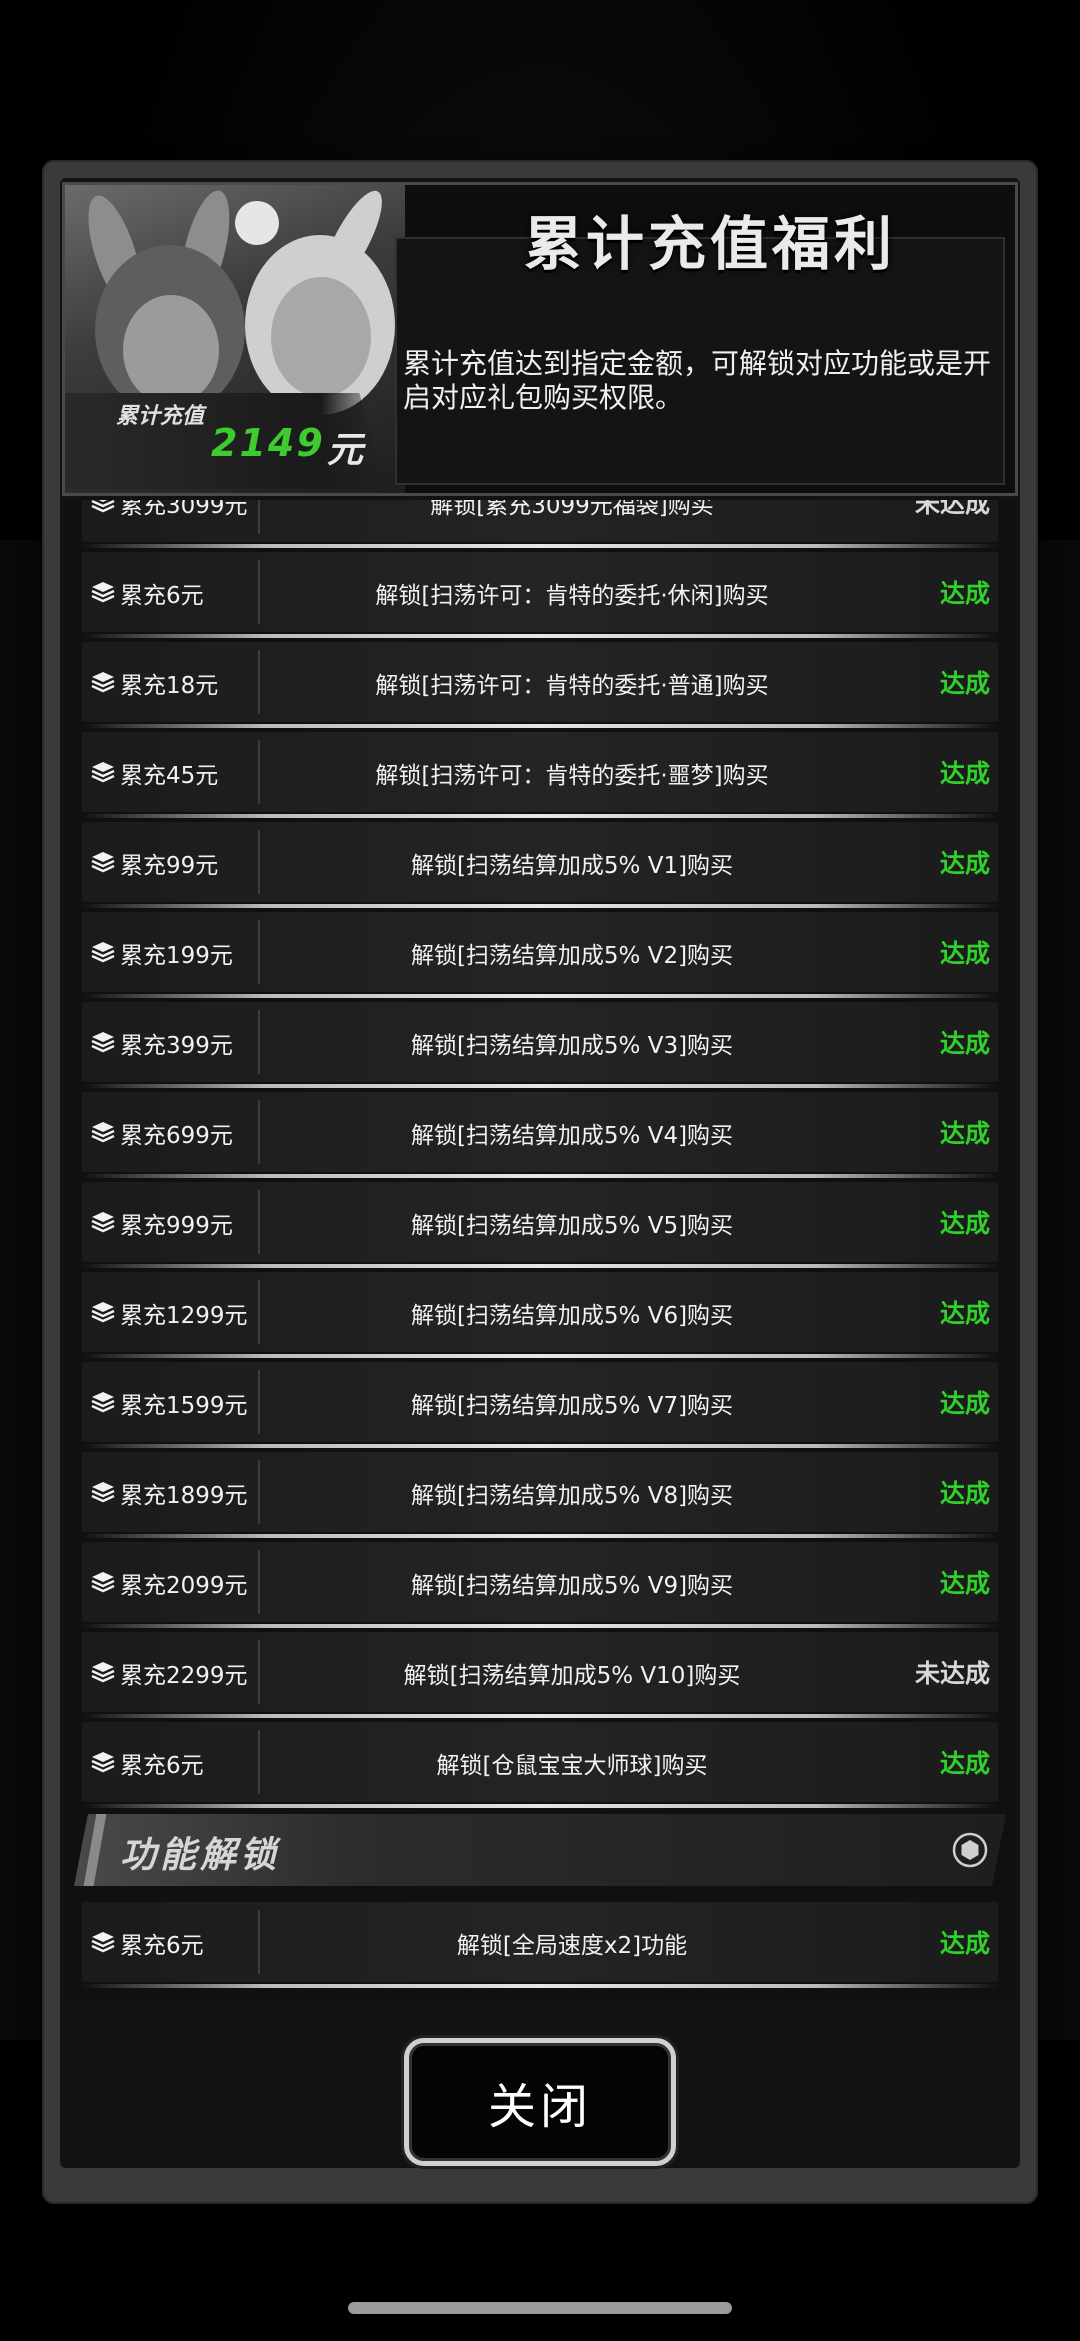  What do you see at coordinates (176, 956) in the screenshot?
I see `row-amount: 累充199元` at bounding box center [176, 956].